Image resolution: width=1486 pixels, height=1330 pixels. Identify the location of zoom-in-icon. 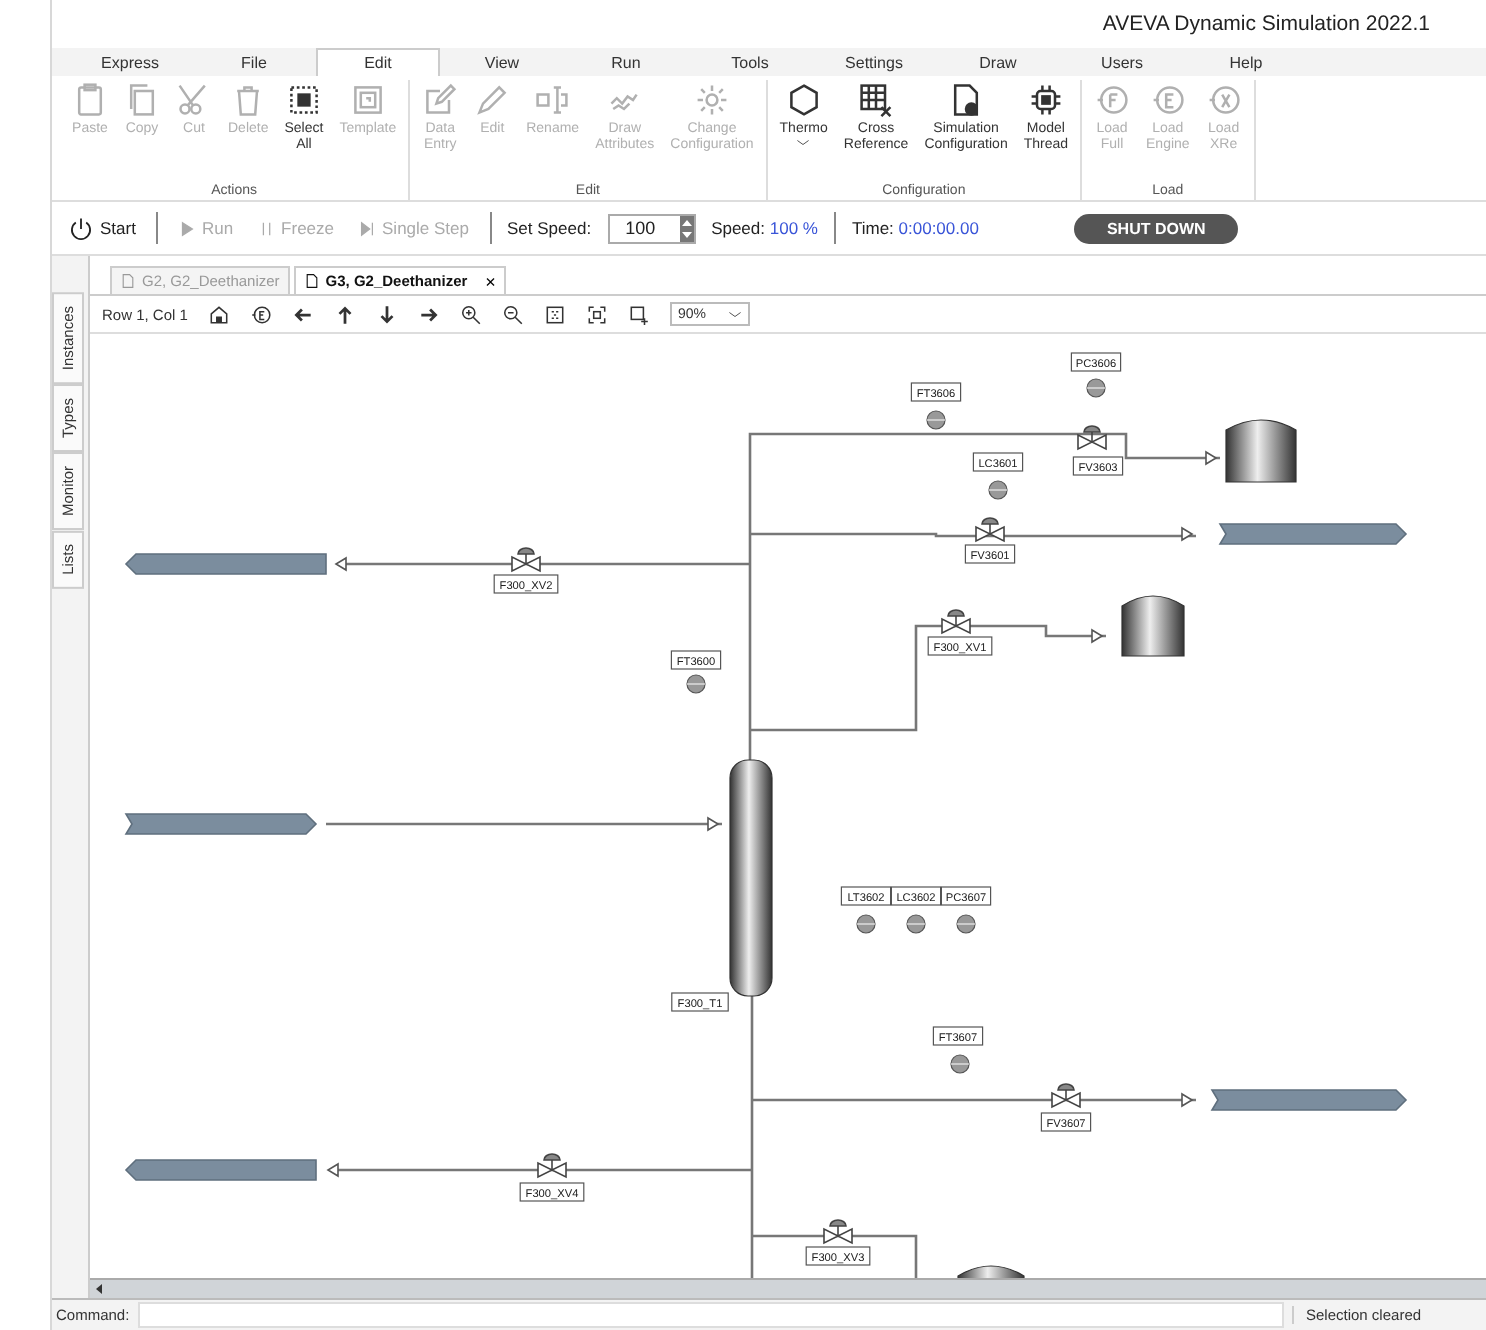
(470, 314).